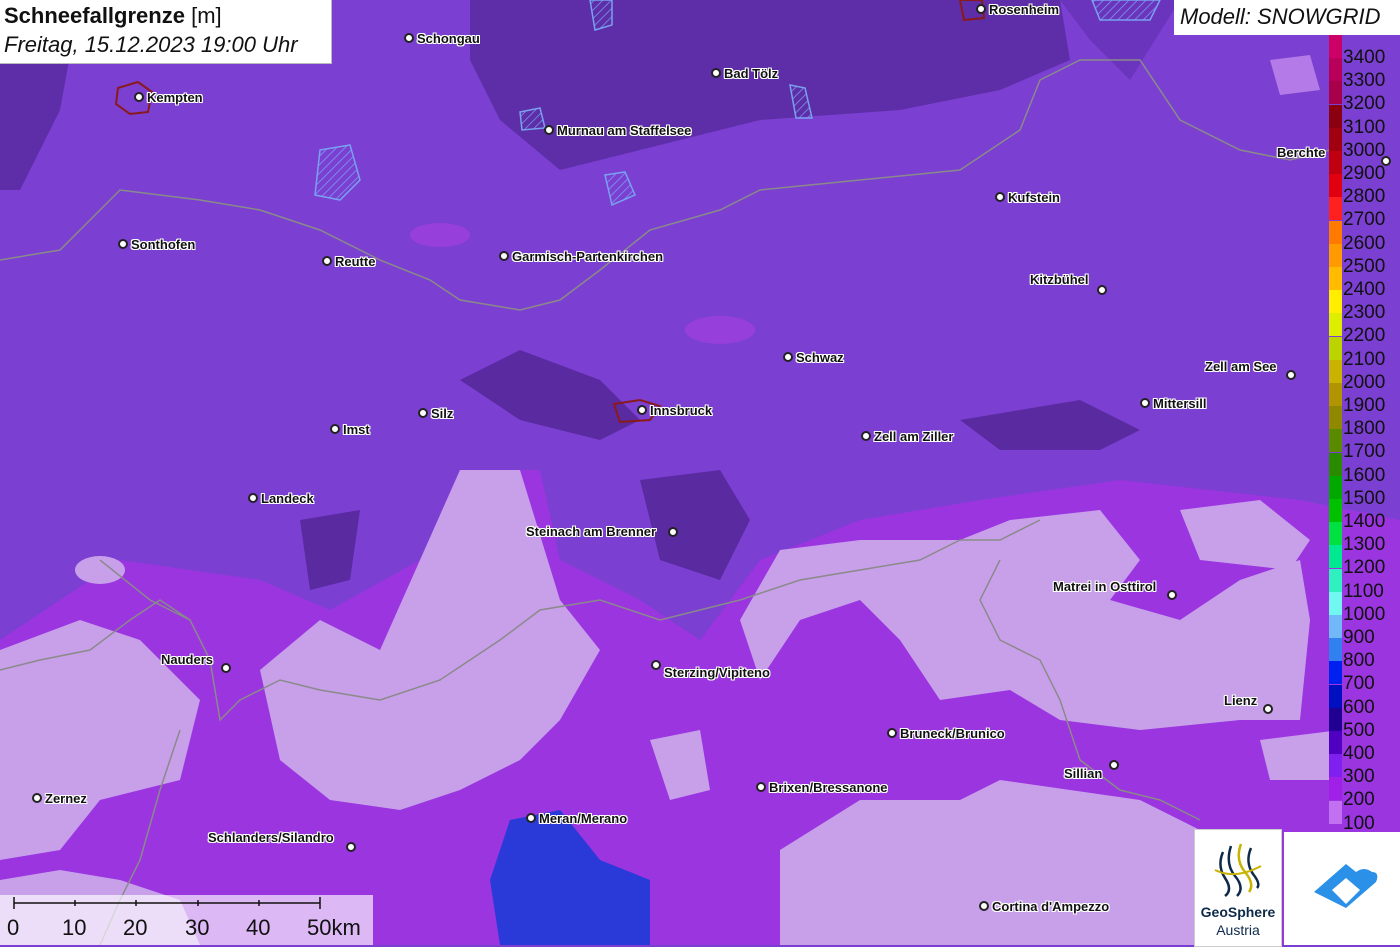 The image size is (1400, 947). Describe the element at coordinates (751, 73) in the screenshot. I see `city-label: Bad Tölz` at that location.